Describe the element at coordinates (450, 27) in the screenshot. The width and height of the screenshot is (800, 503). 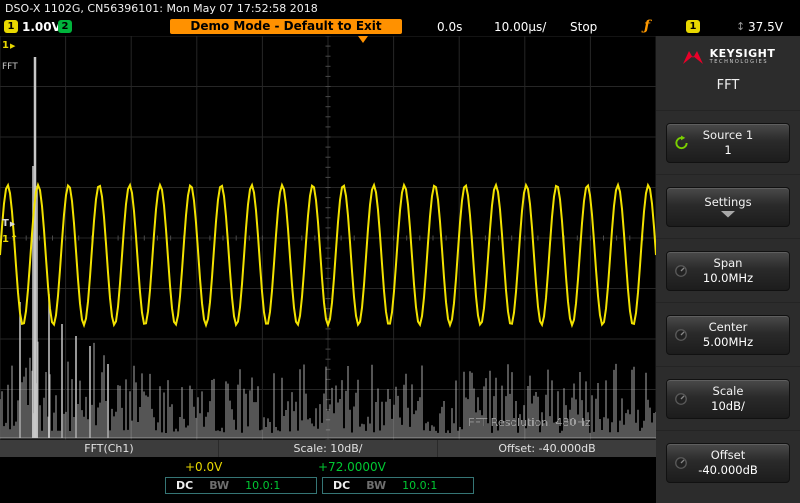
I see `time-position-readout: 0.0s` at that location.